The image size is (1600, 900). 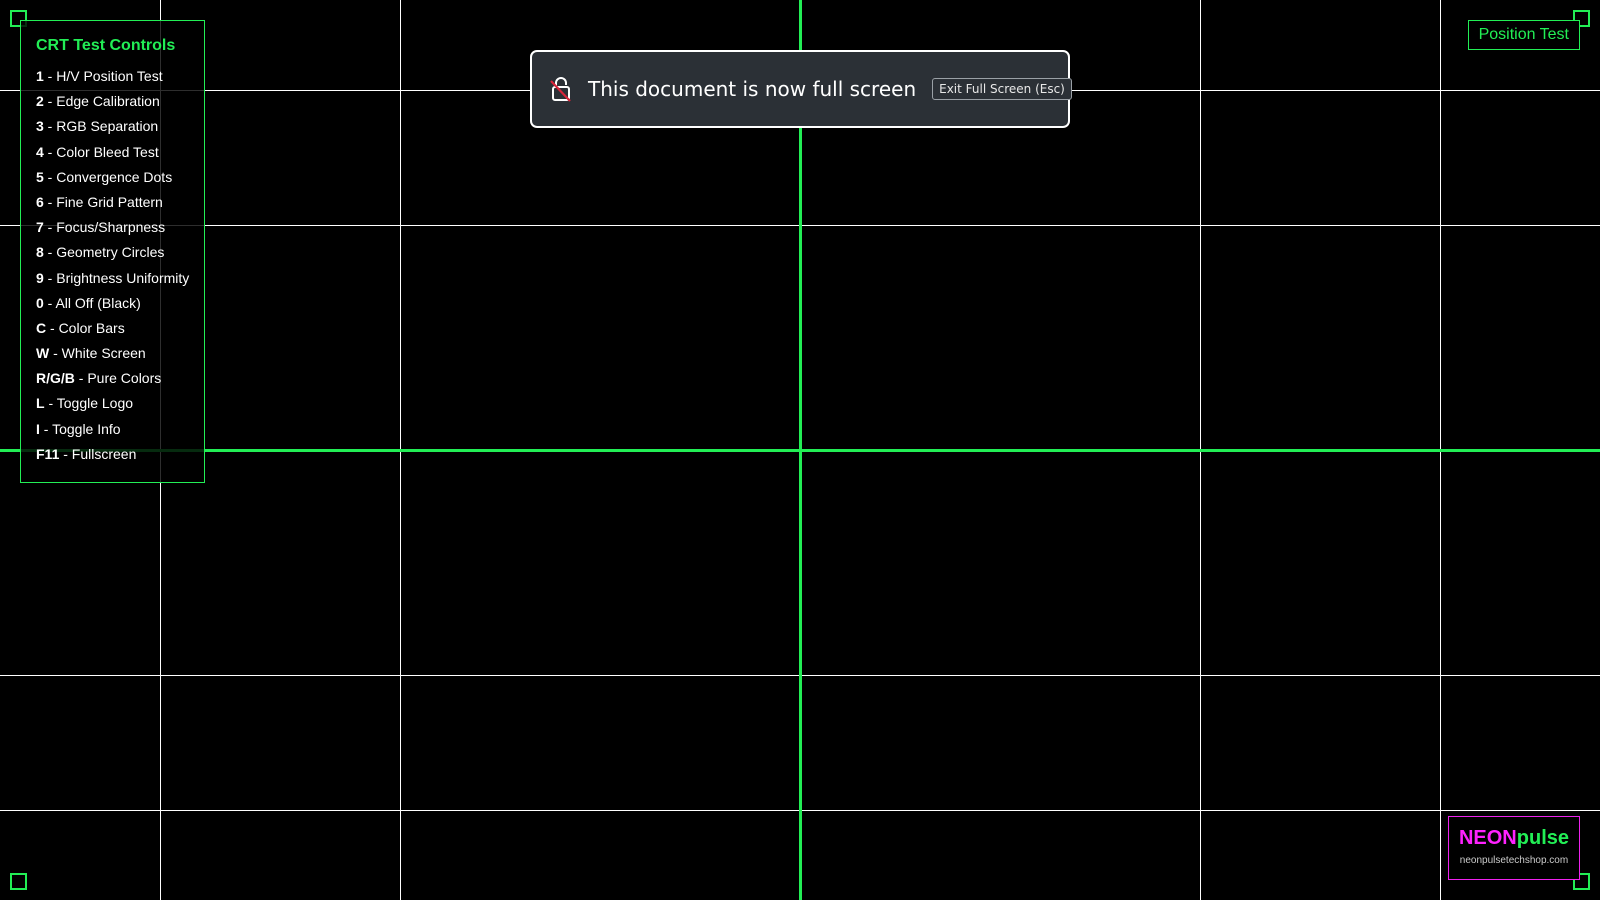 I want to click on control-item: I - Toggle Info, so click(x=120, y=433).